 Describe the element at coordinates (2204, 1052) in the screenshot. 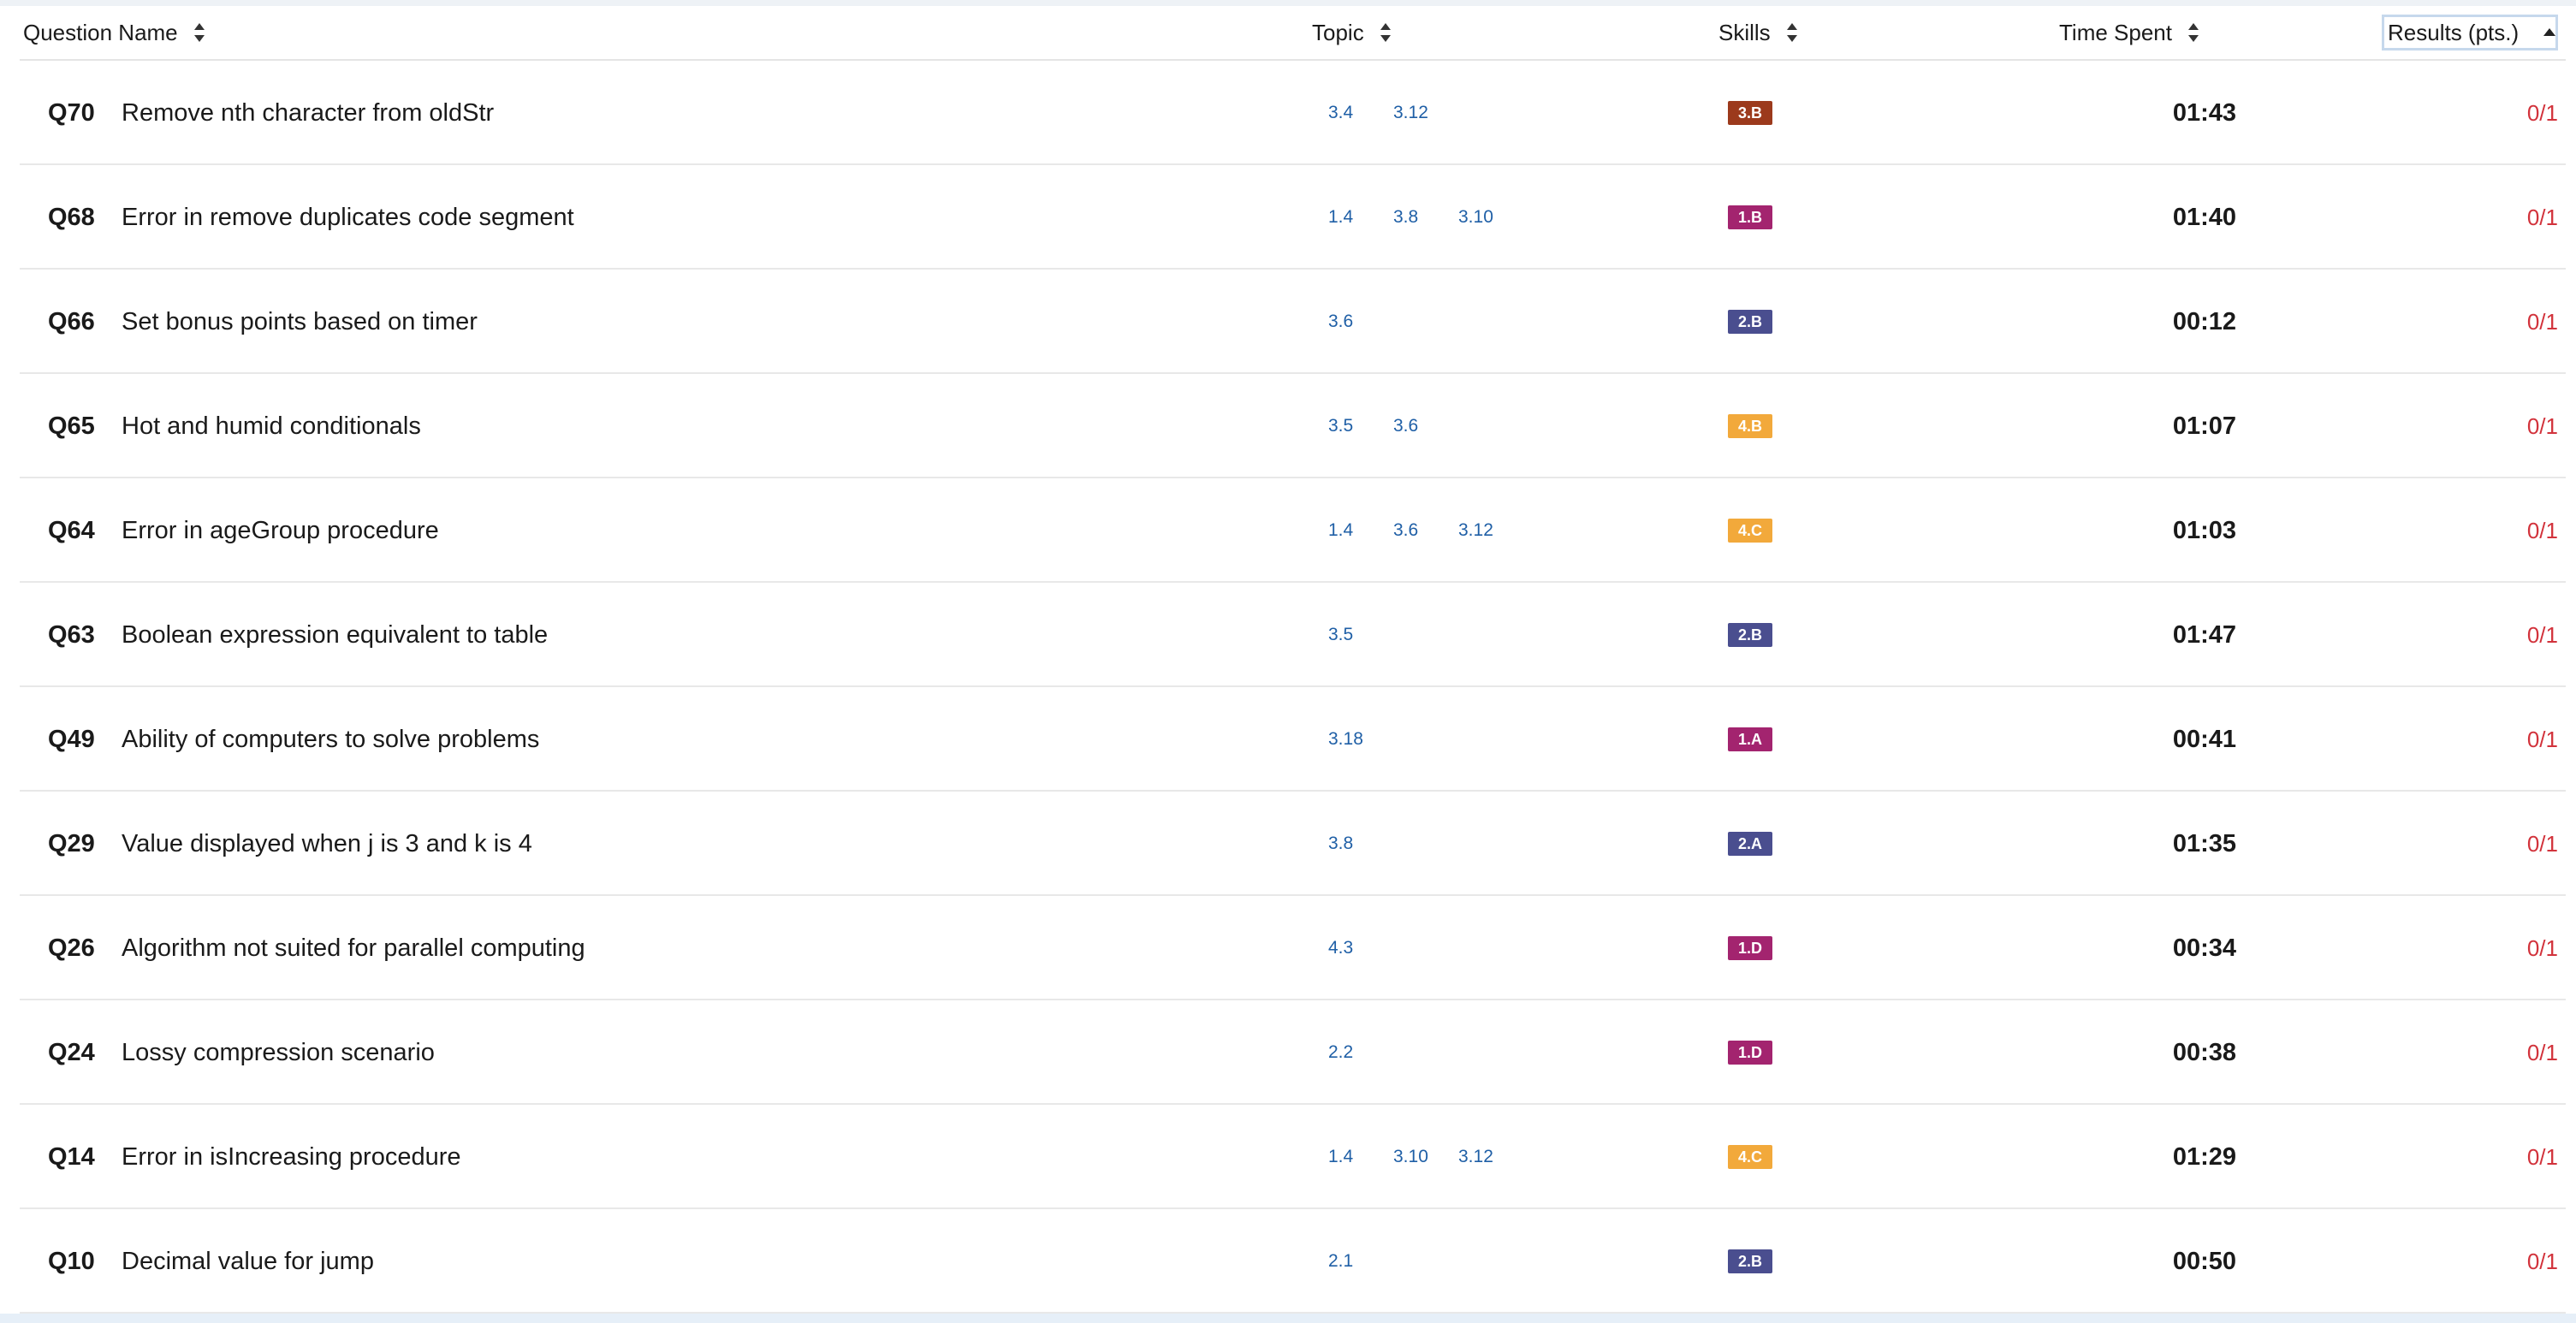

I see `time-spent: 00:38` at that location.